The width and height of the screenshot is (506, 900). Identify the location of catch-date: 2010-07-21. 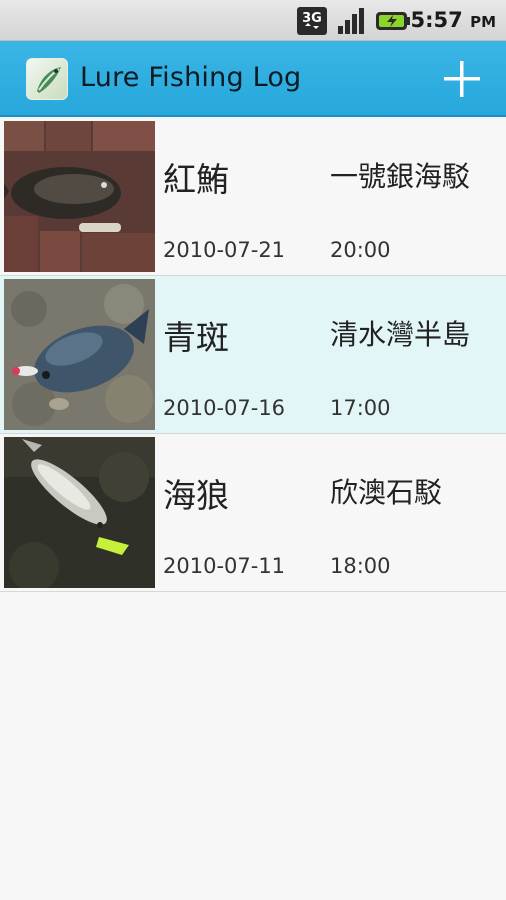
(224, 250).